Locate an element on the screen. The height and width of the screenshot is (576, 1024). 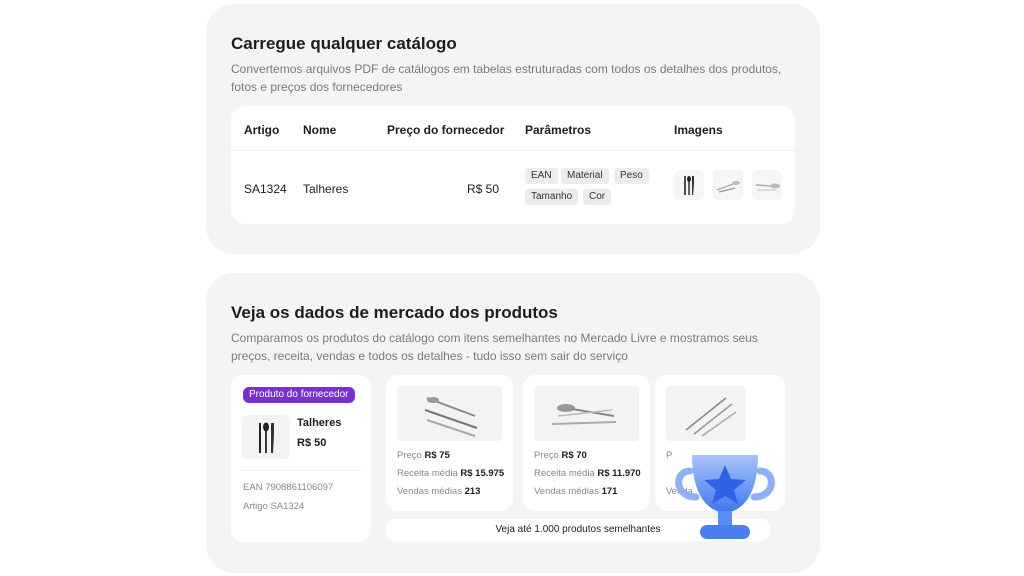
column-header-images: Imagens is located at coordinates (698, 130).